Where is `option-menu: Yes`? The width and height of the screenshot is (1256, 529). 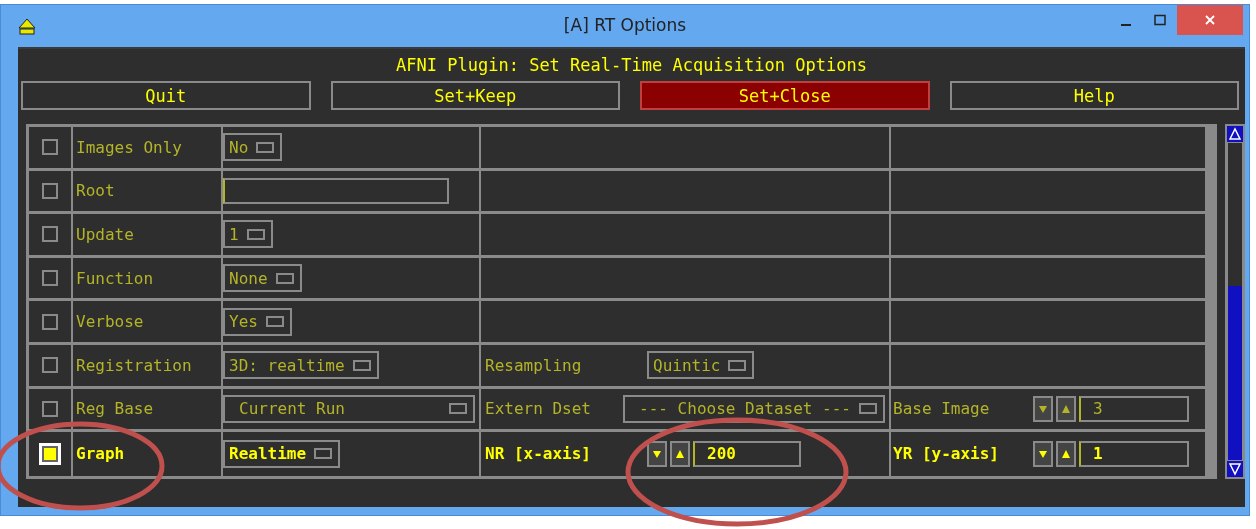 option-menu: Yes is located at coordinates (257, 321).